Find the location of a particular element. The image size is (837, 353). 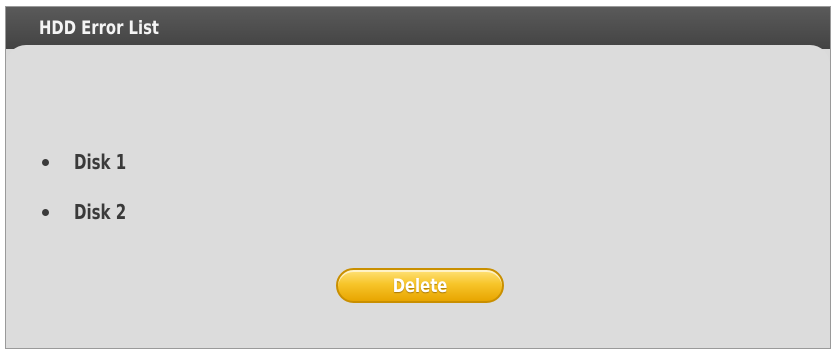

delete-button-label: Delete is located at coordinates (420, 285).